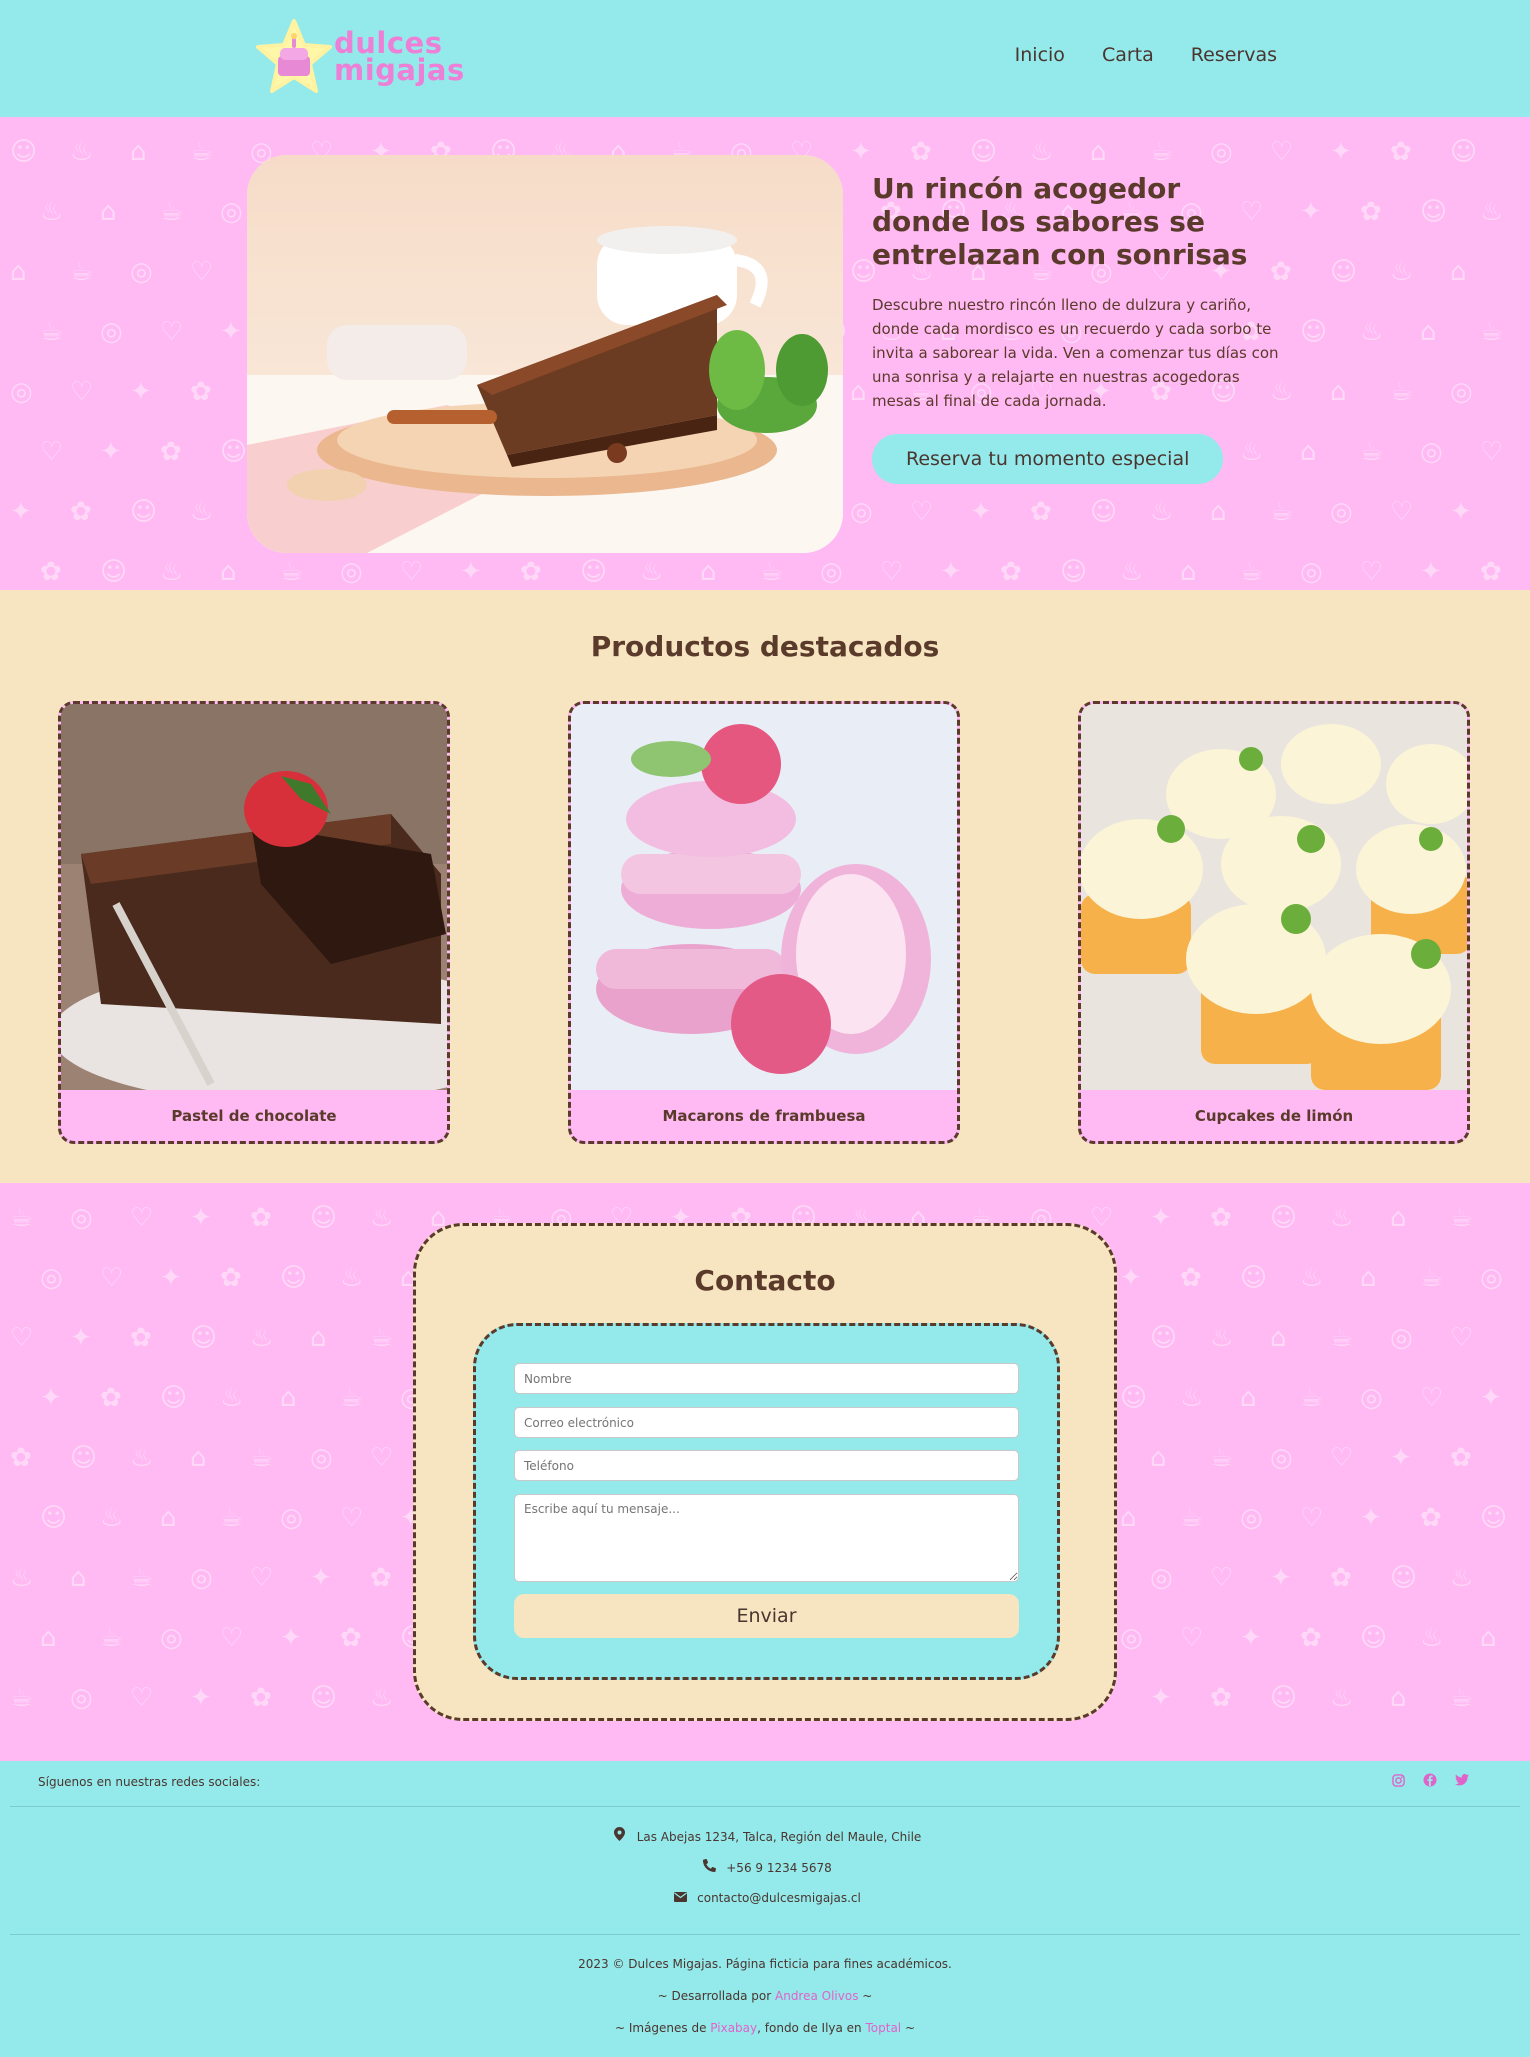 The height and width of the screenshot is (2057, 1530). I want to click on developer-credit: ~ Desarrollada por Andrea Olivos ~, so click(765, 1996).